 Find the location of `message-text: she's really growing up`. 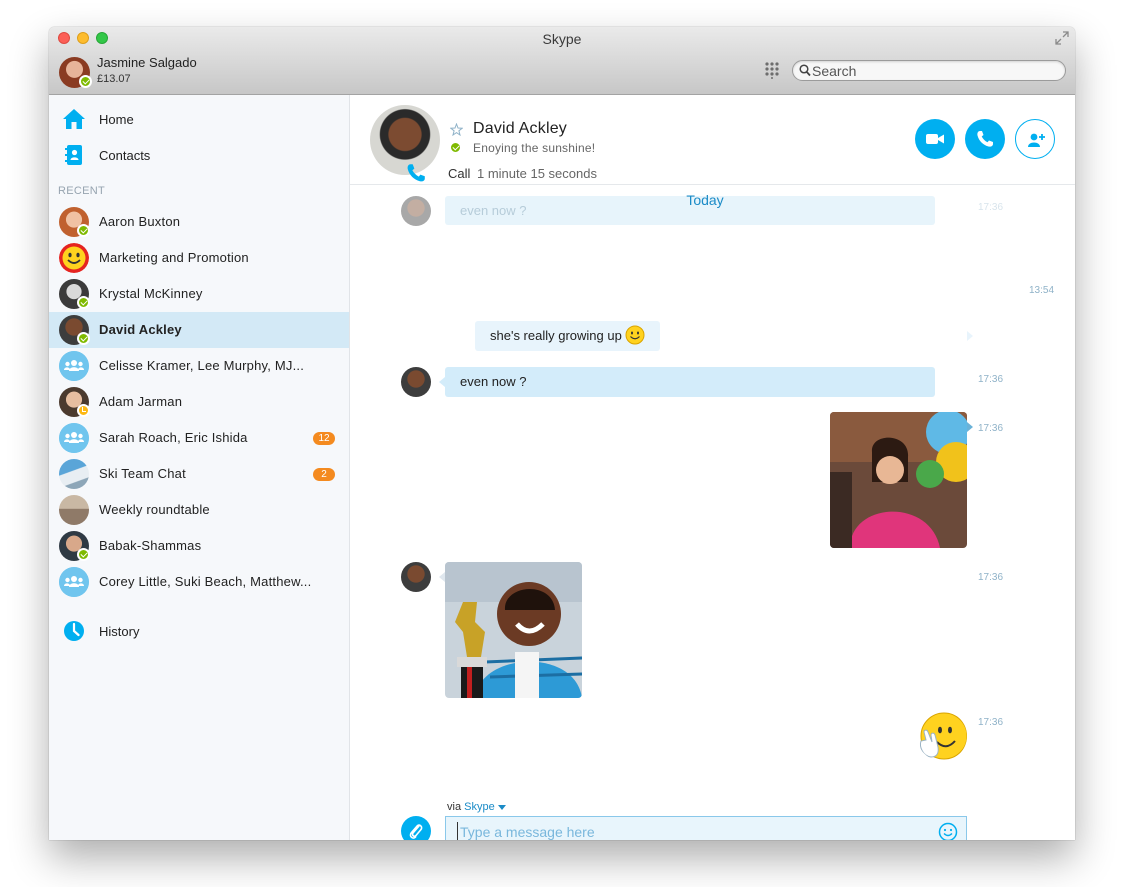

message-text: she's really growing up is located at coordinates (556, 335).